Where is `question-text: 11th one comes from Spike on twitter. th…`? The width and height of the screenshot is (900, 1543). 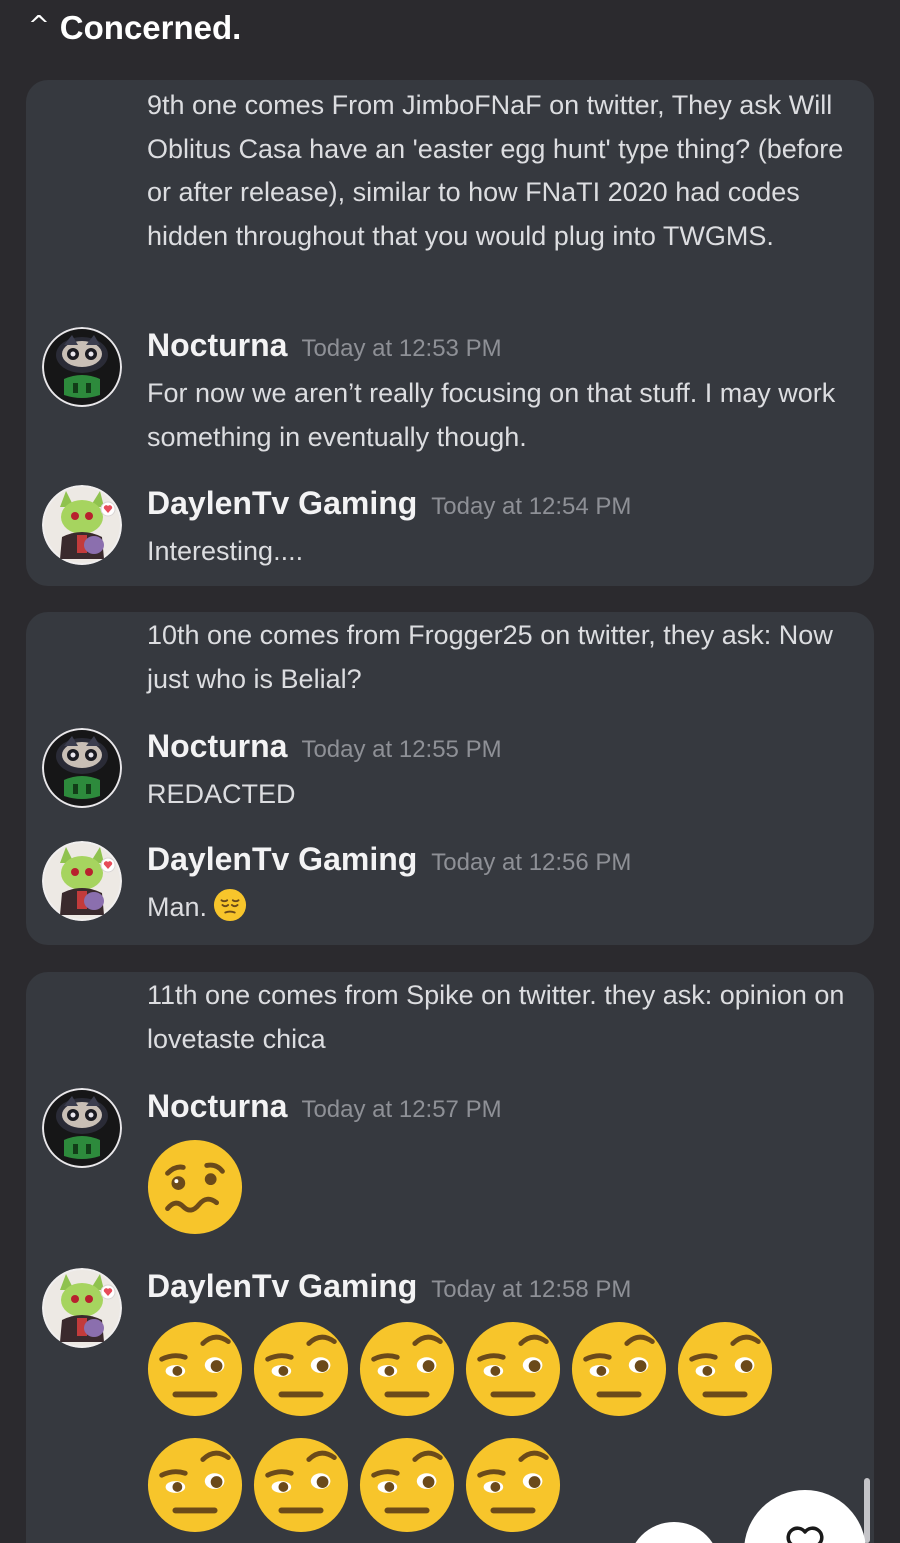 question-text: 11th one comes from Spike on twitter. th… is located at coordinates (496, 1017).